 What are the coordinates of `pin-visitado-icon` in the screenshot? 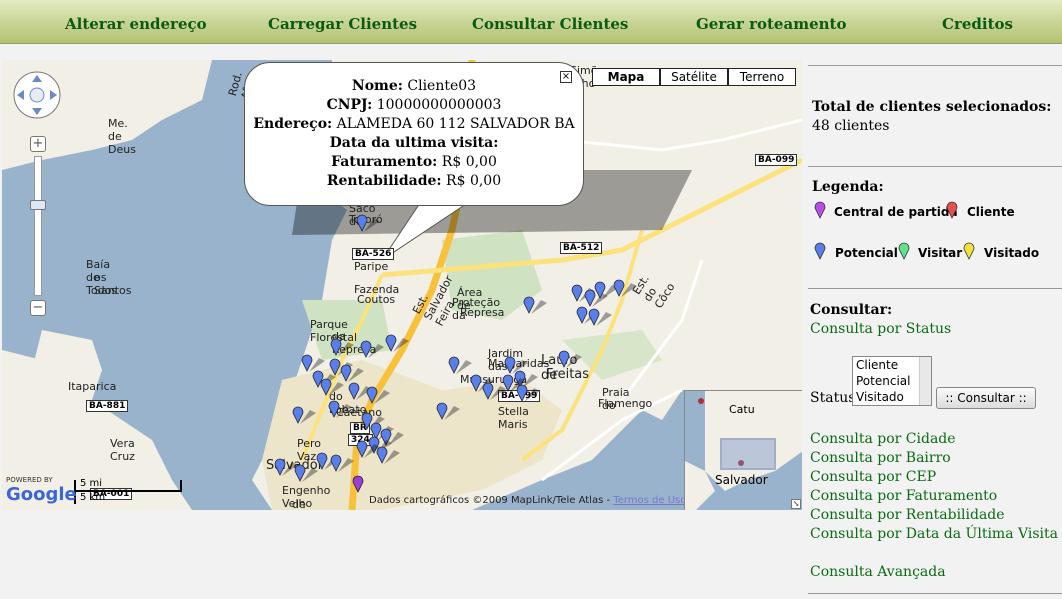 It's located at (969, 251).